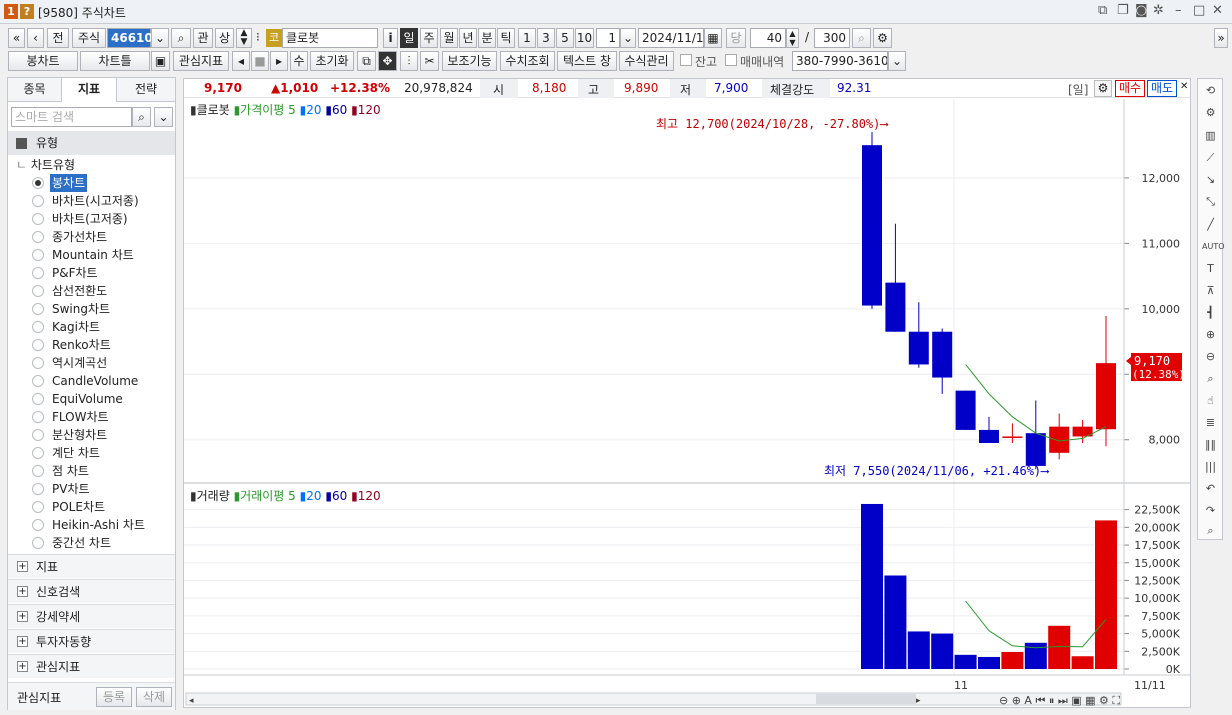 Image resolution: width=1232 pixels, height=715 pixels. Describe the element at coordinates (201, 61) in the screenshot. I see `watch-indicator-button: 관심지표` at that location.